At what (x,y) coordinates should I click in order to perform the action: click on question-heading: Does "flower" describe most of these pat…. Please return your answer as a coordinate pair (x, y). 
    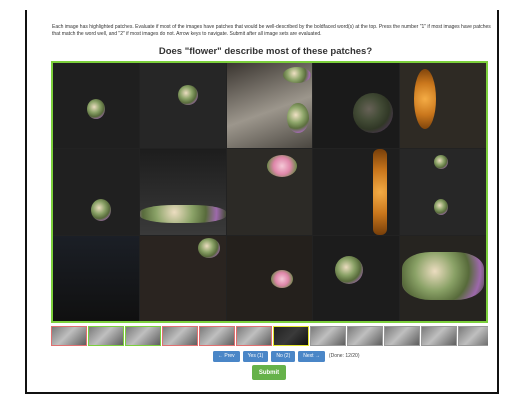
    Looking at the image, I should click on (265, 51).